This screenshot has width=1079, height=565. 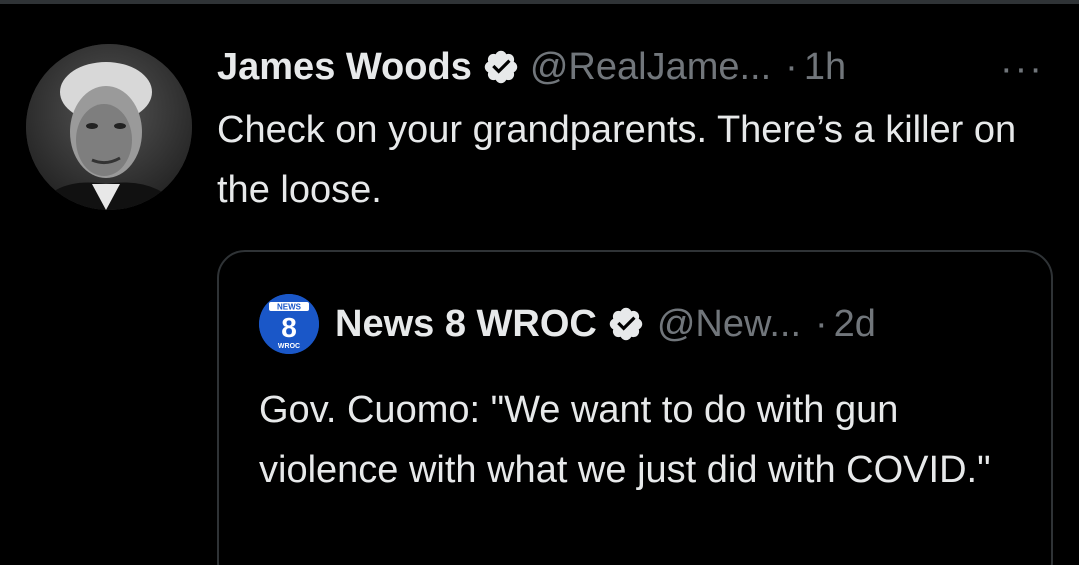 What do you see at coordinates (289, 327) in the screenshot?
I see `logo-number-text: 8` at bounding box center [289, 327].